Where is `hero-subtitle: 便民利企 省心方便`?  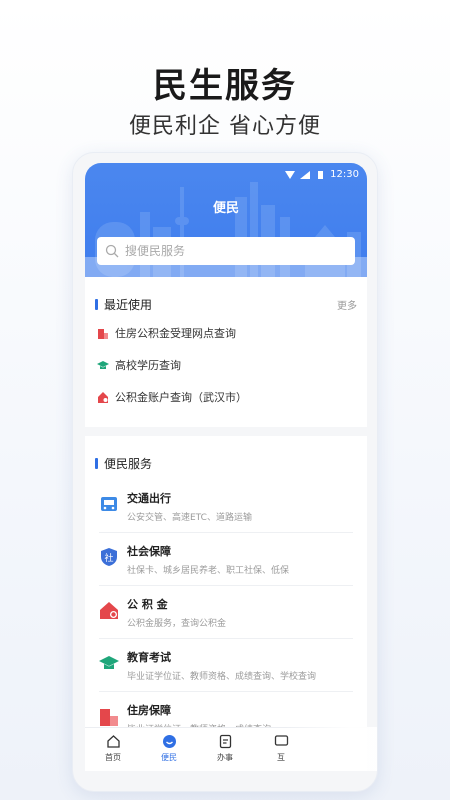 hero-subtitle: 便民利企 省心方便 is located at coordinates (225, 126).